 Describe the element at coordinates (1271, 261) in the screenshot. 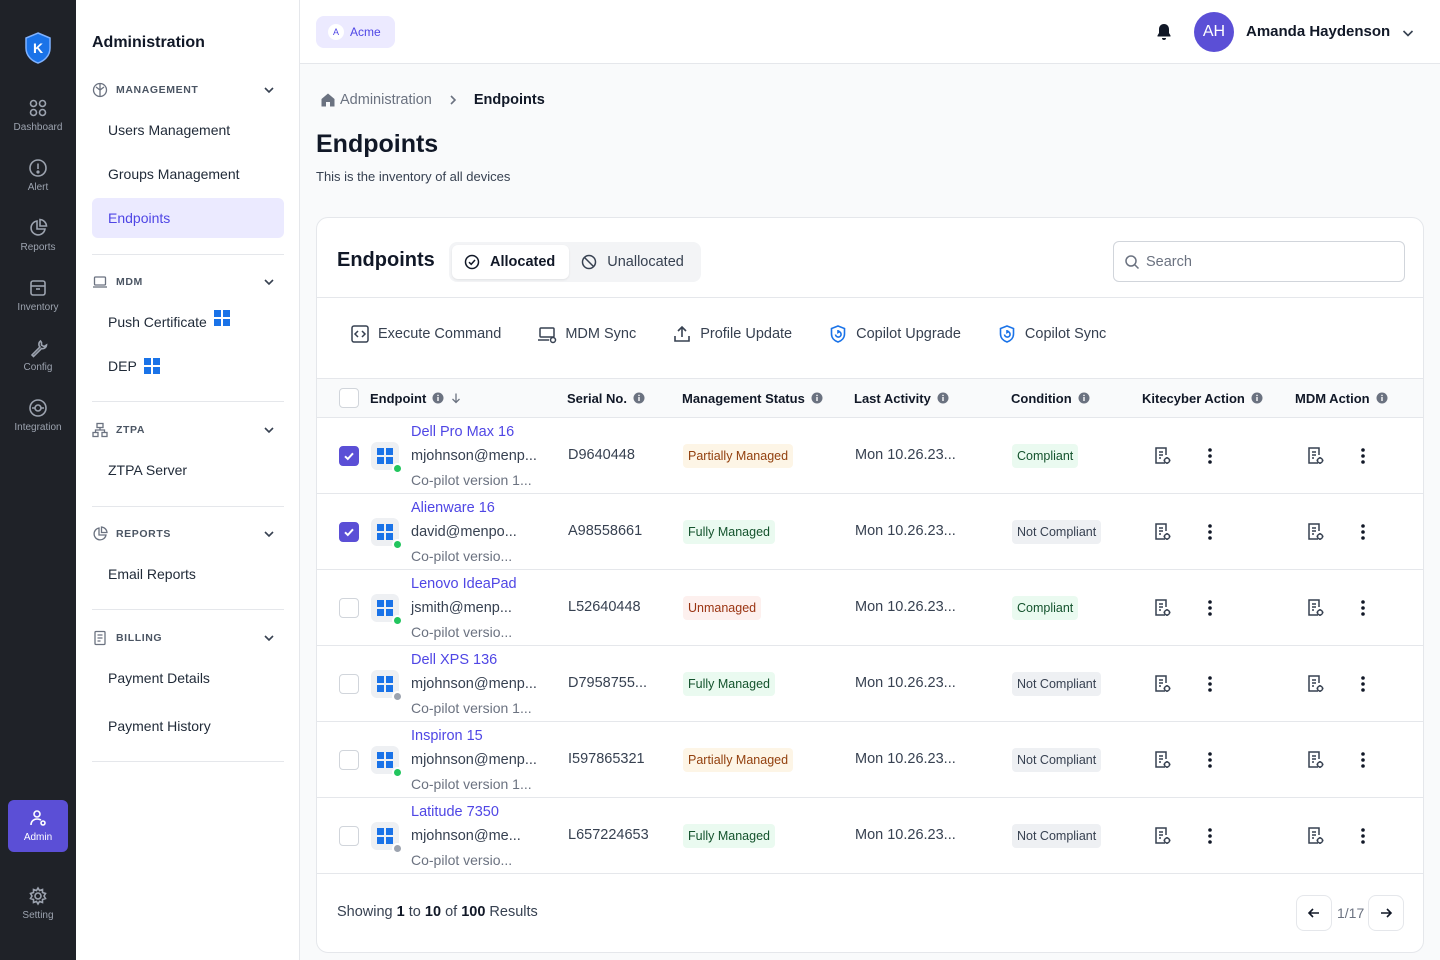

I see `search-input` at that location.